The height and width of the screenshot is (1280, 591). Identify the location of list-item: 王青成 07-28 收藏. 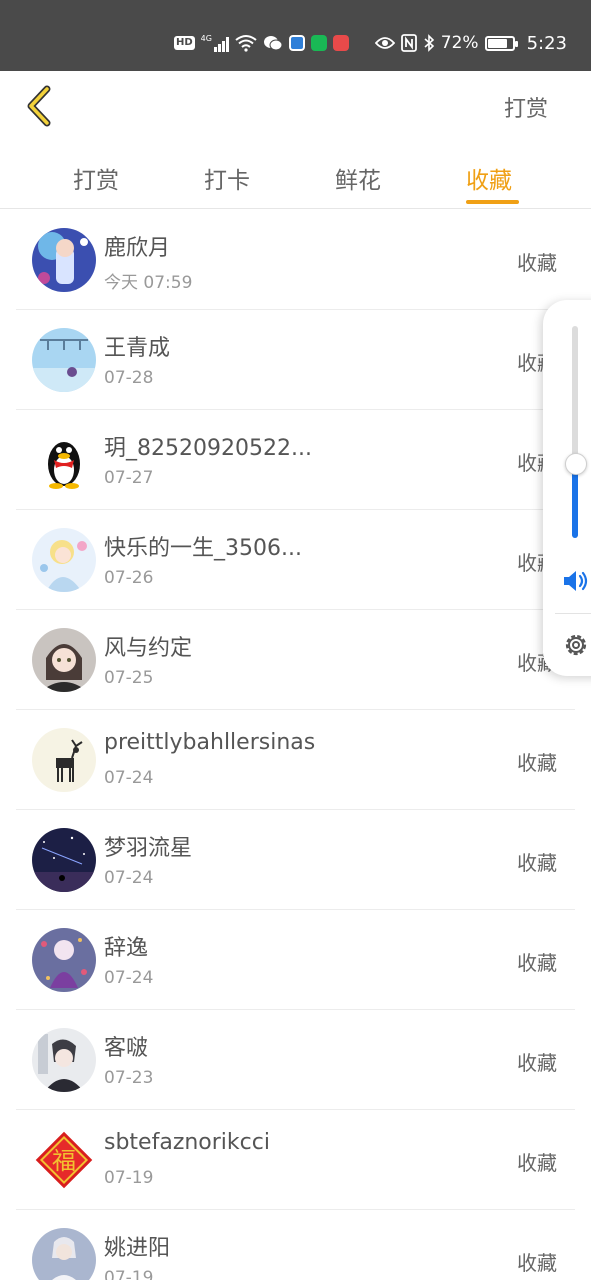
(295, 360).